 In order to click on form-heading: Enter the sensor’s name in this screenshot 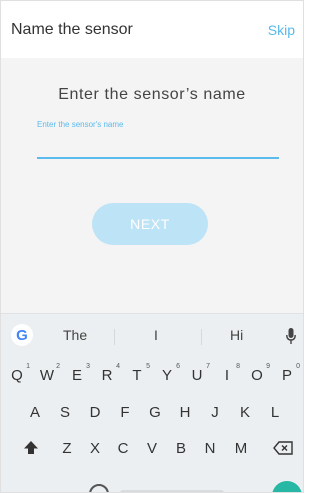, I will do `click(152, 94)`.